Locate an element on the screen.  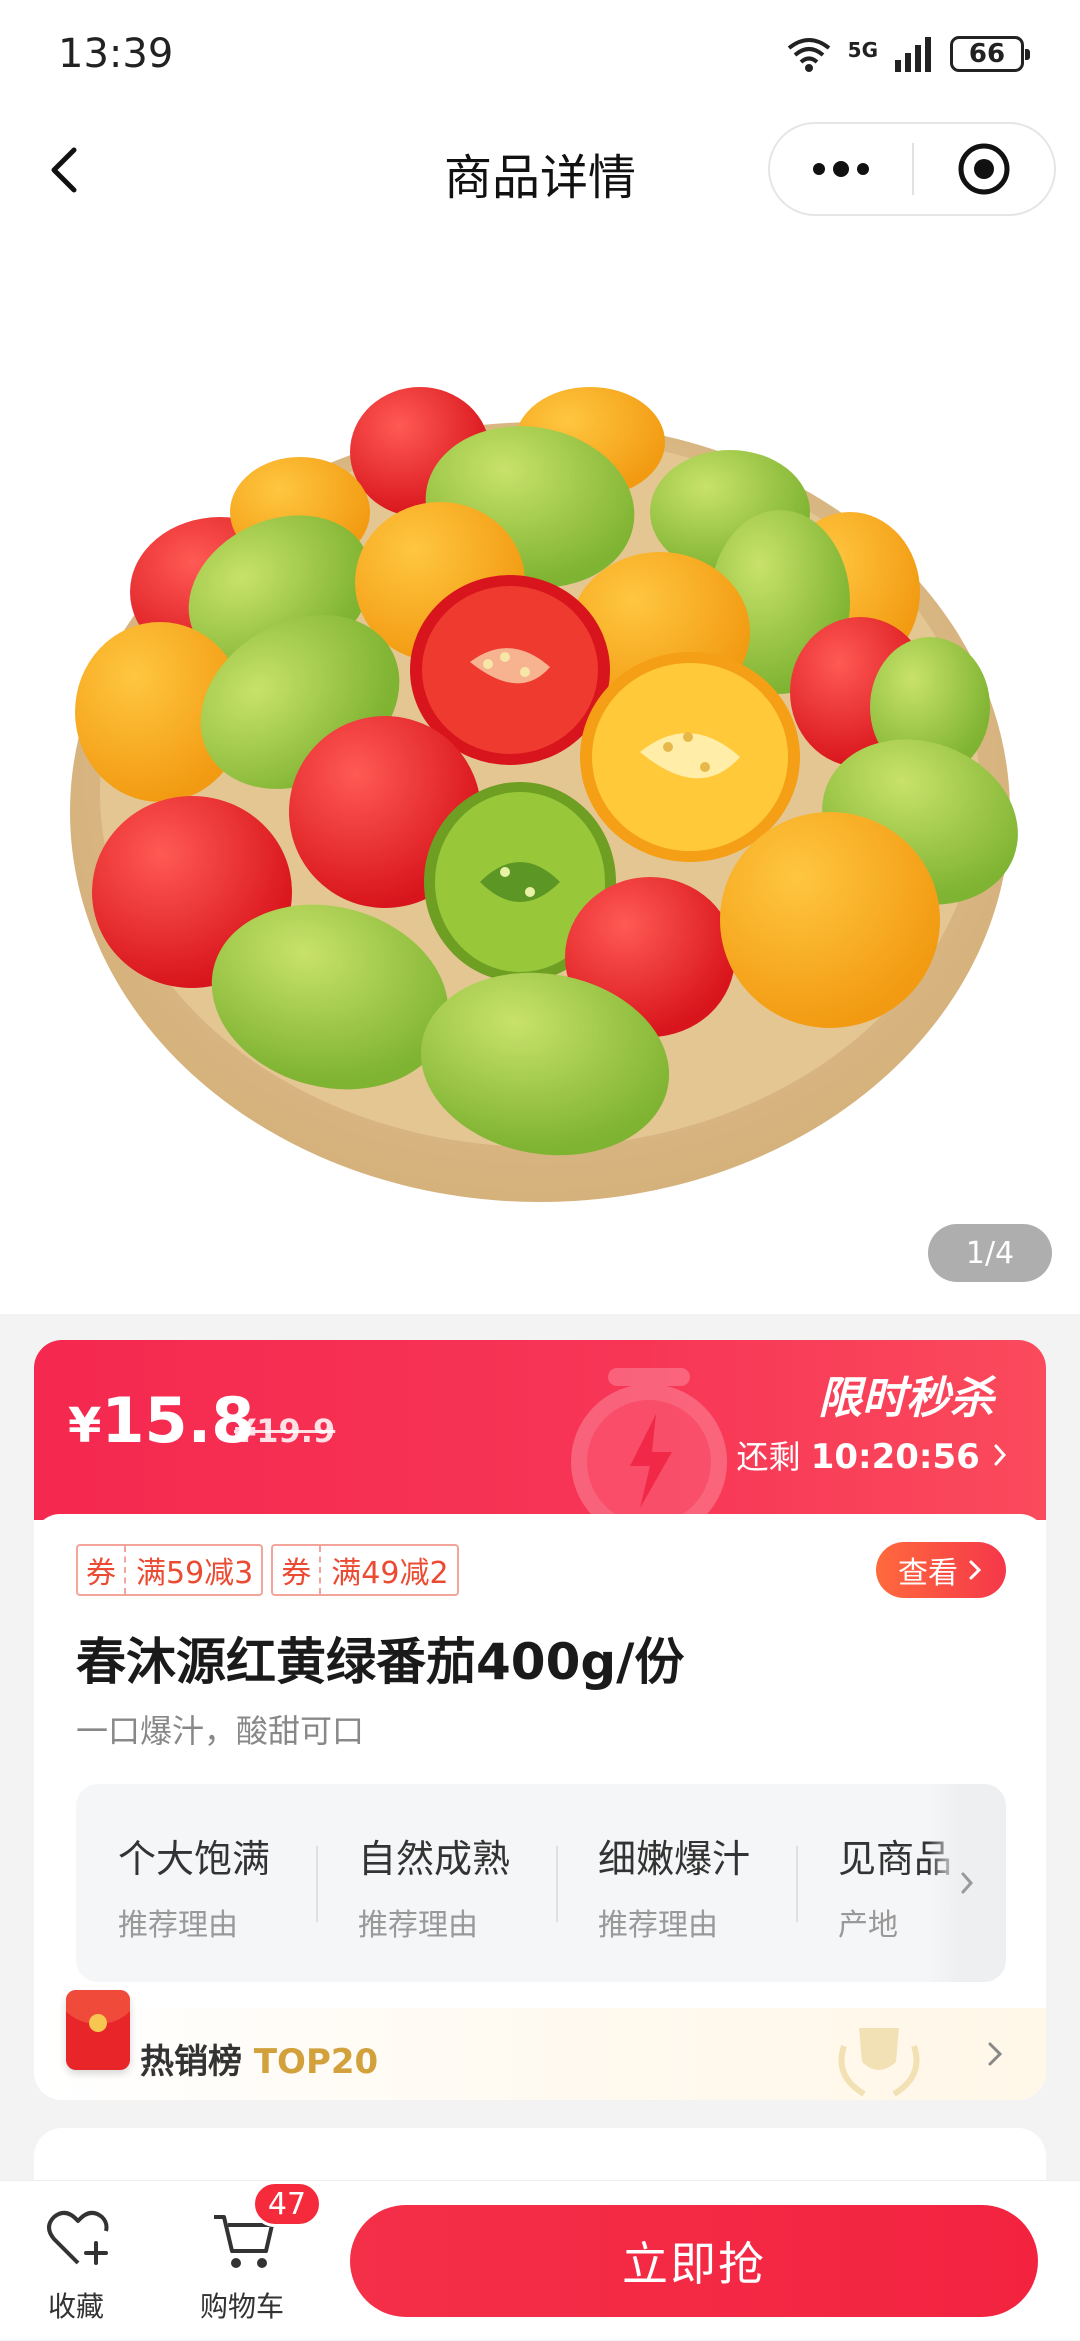
target-circle-icon is located at coordinates (984, 169).